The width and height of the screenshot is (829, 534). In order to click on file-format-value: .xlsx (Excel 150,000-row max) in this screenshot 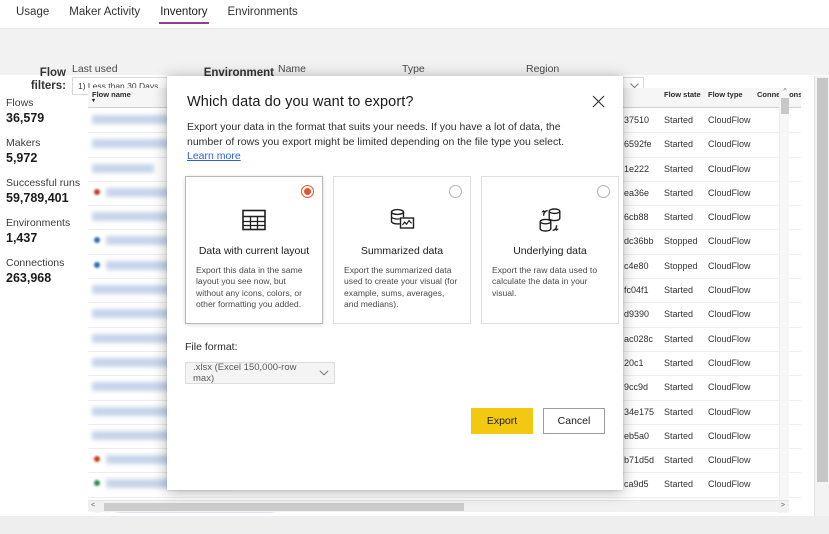, I will do `click(245, 373)`.